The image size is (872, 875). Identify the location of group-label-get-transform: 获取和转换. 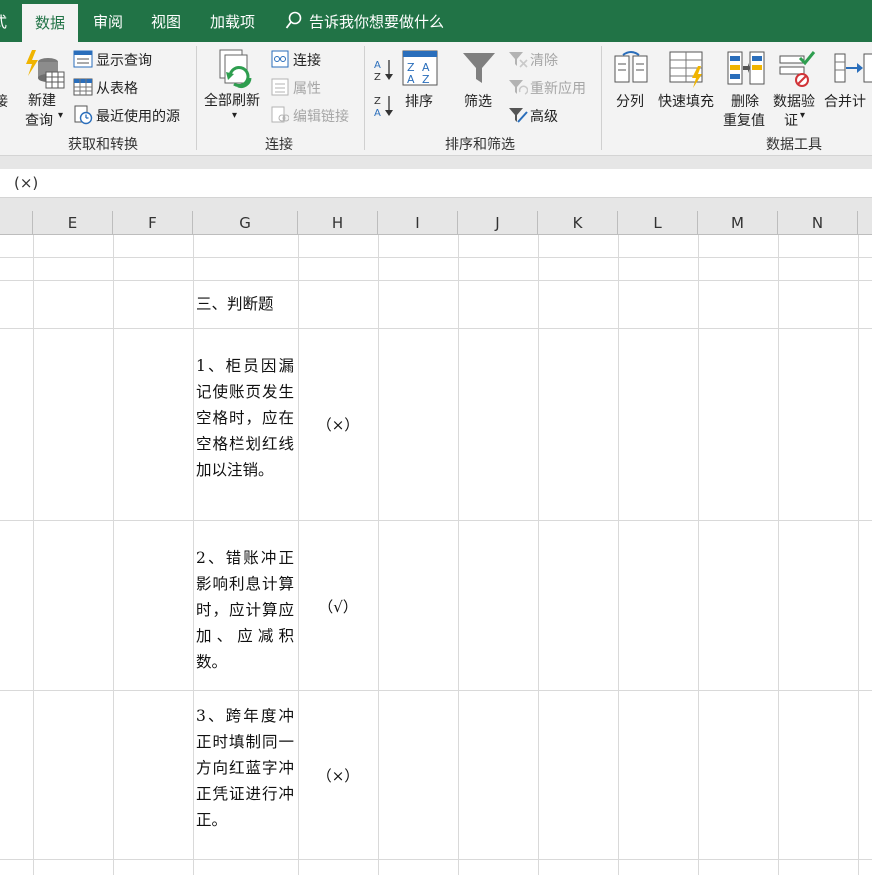
(103, 145).